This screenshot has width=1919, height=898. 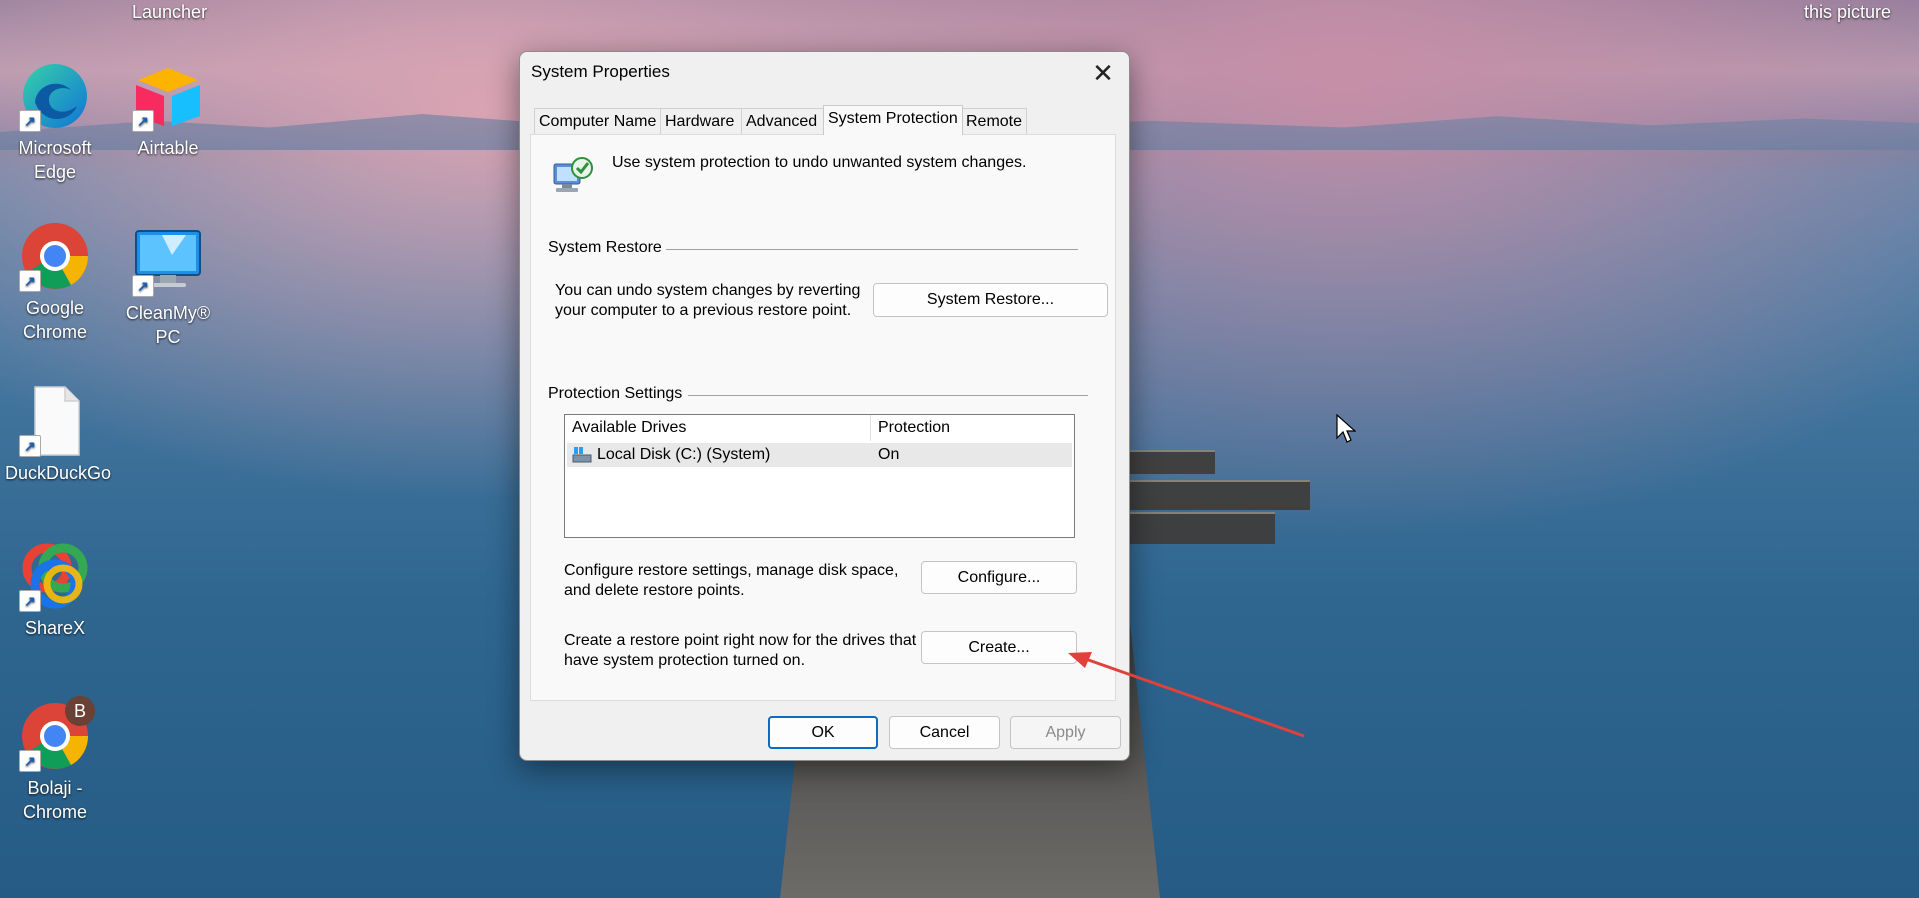 What do you see at coordinates (600, 71) in the screenshot?
I see `dialog-title: System Properties` at bounding box center [600, 71].